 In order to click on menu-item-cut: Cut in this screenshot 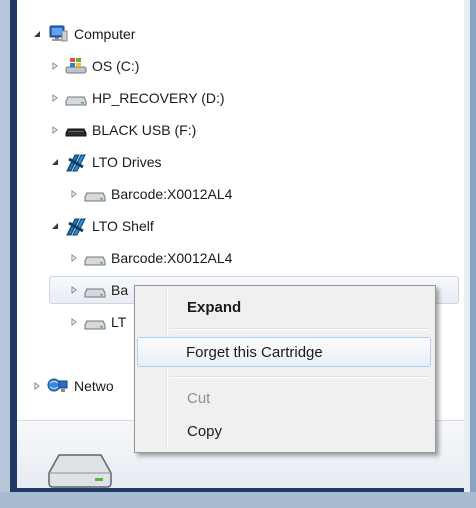, I will do `click(284, 398)`.